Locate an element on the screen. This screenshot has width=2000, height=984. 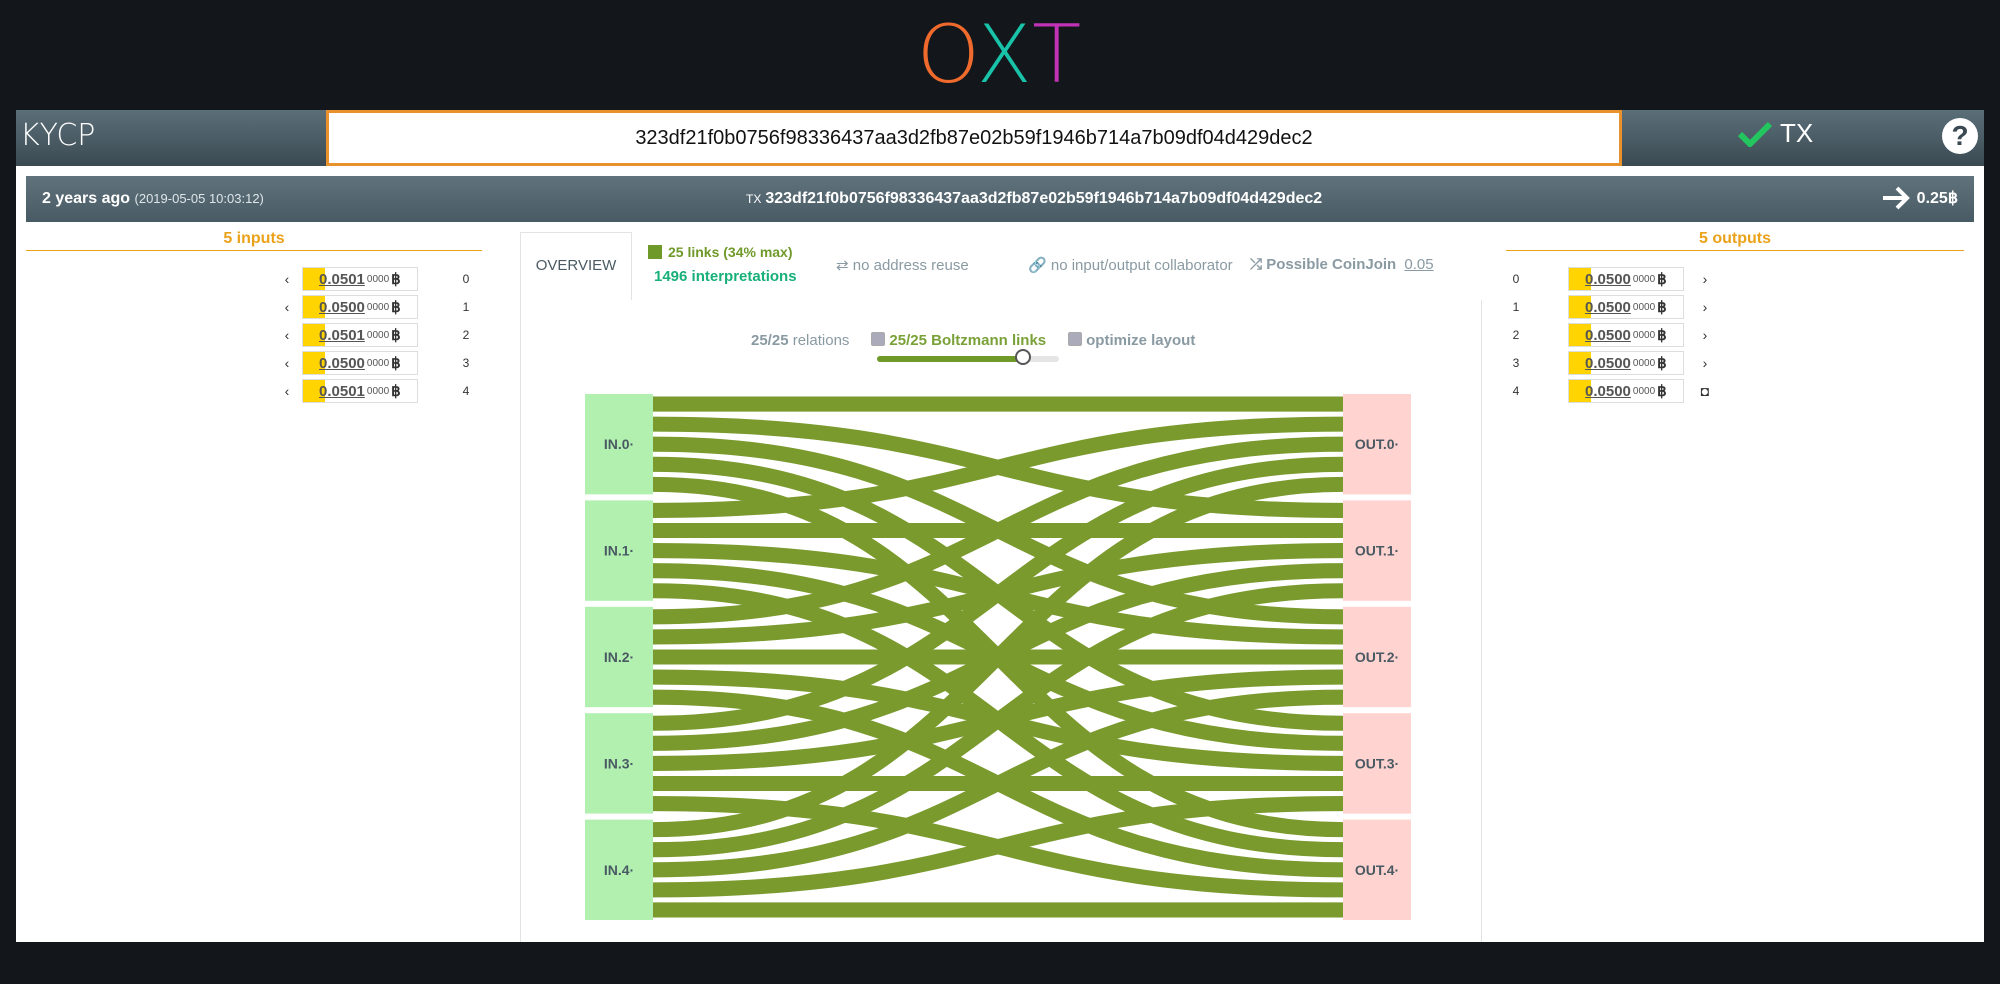
arrow-right-icon is located at coordinates (1896, 198).